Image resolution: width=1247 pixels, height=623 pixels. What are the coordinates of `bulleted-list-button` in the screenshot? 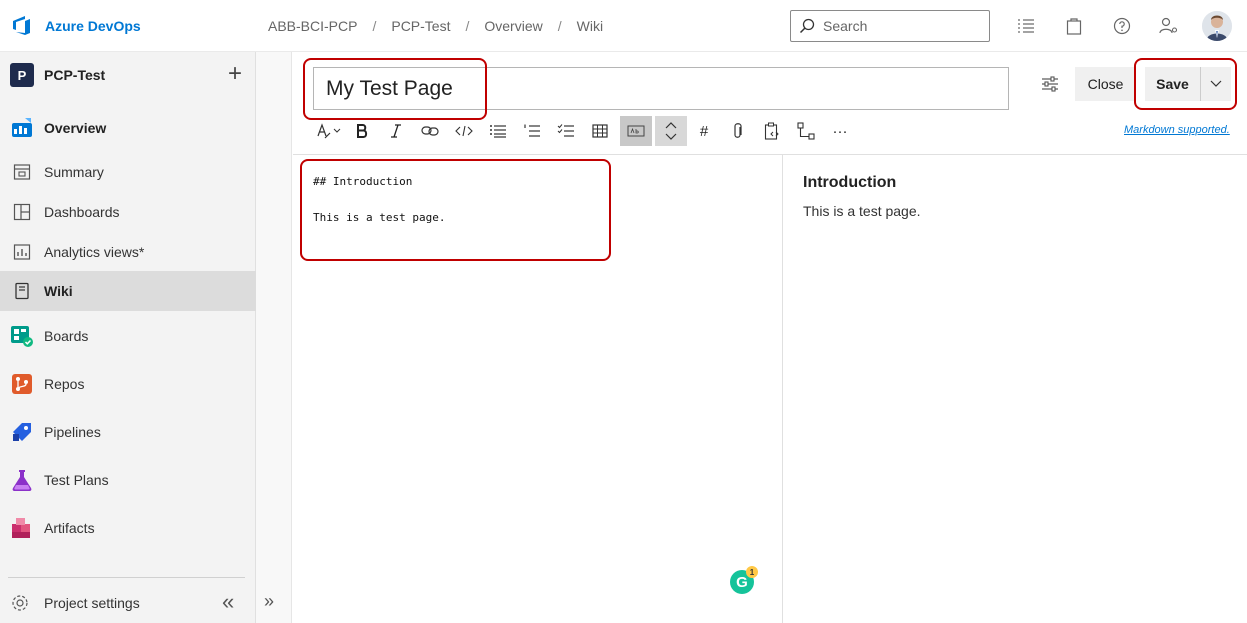 It's located at (498, 131).